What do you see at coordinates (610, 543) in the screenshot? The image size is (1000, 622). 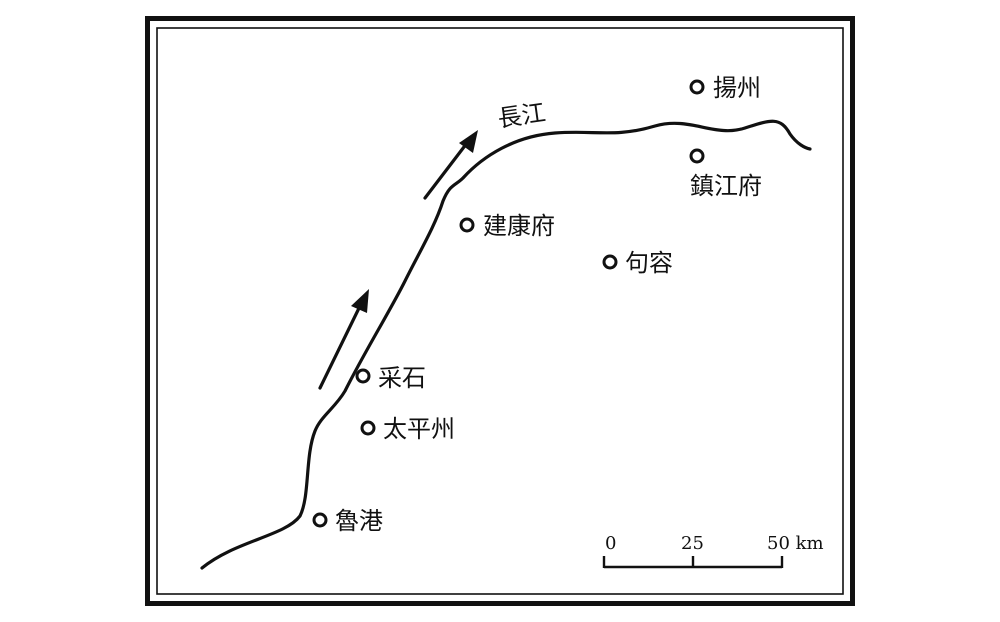 I see `scale-tick-label: 0` at bounding box center [610, 543].